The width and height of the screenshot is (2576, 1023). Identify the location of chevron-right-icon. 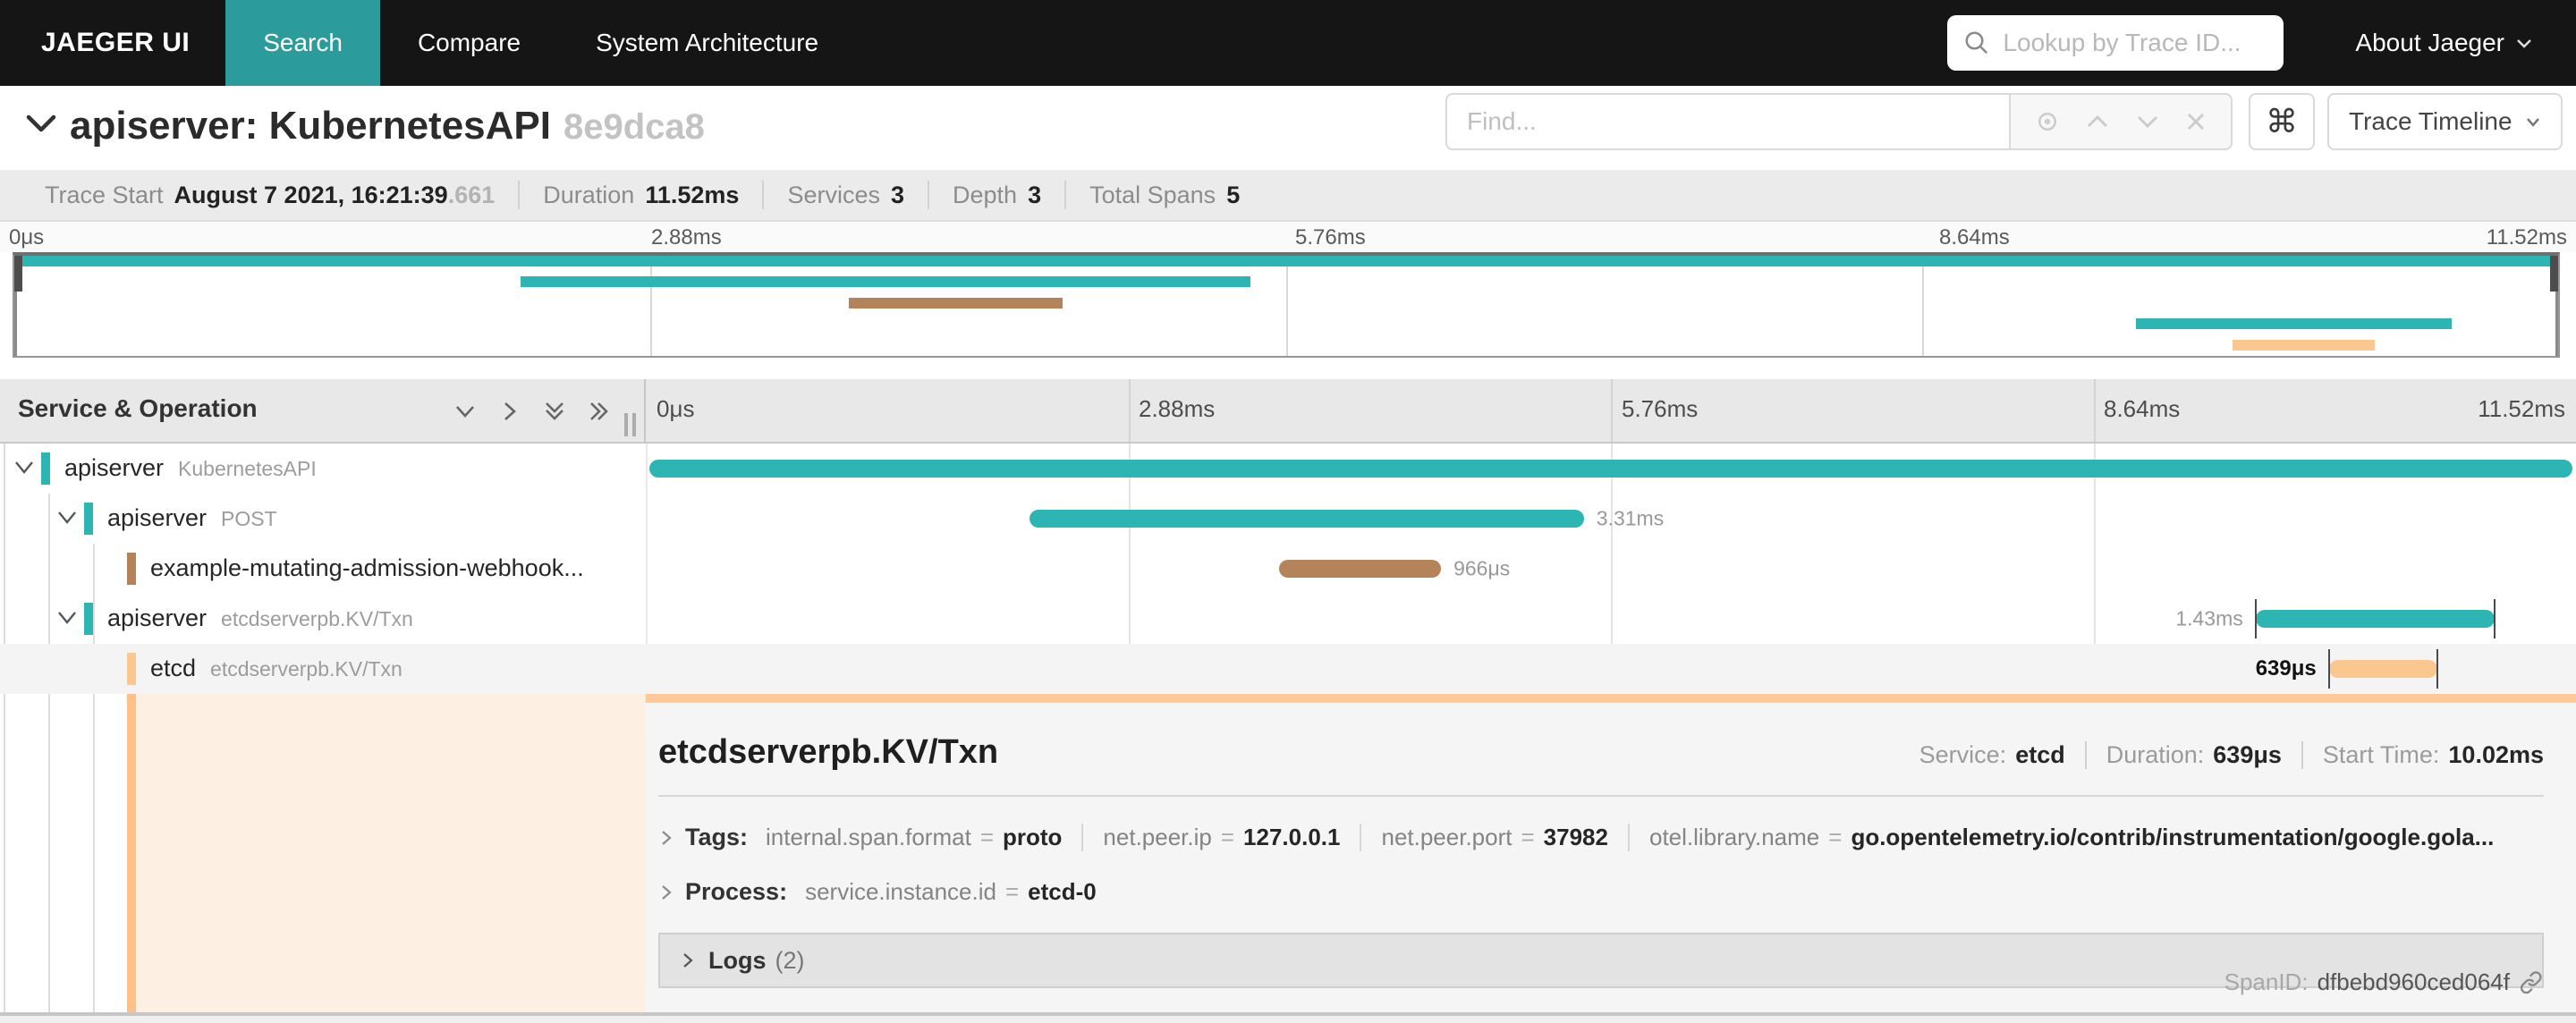
(688, 960).